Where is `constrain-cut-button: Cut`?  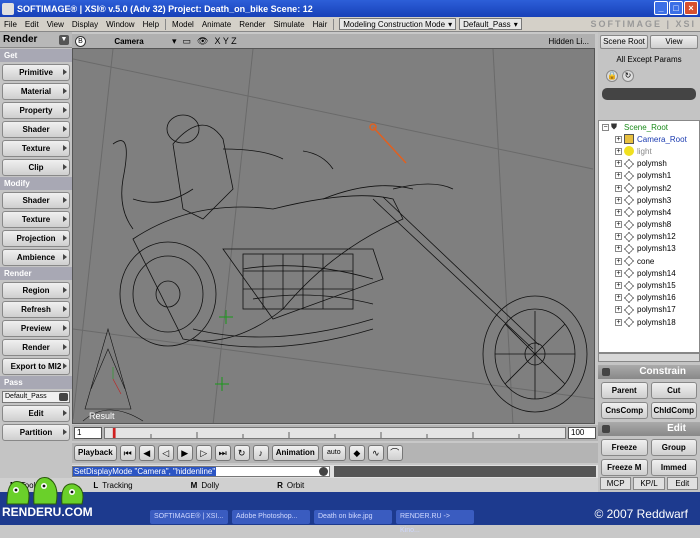 constrain-cut-button: Cut is located at coordinates (673, 390).